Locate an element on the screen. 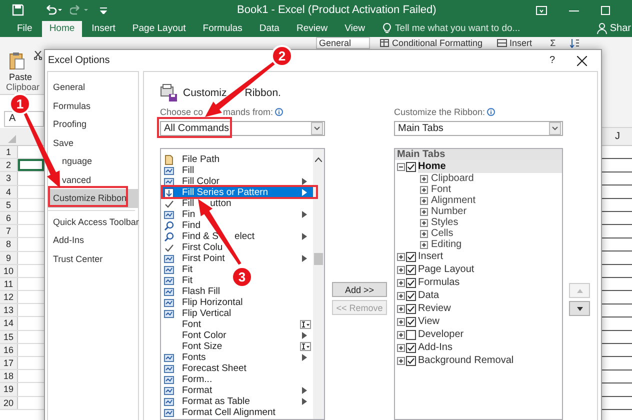 This screenshot has height=420, width=632. command-item: Format is located at coordinates (237, 390).